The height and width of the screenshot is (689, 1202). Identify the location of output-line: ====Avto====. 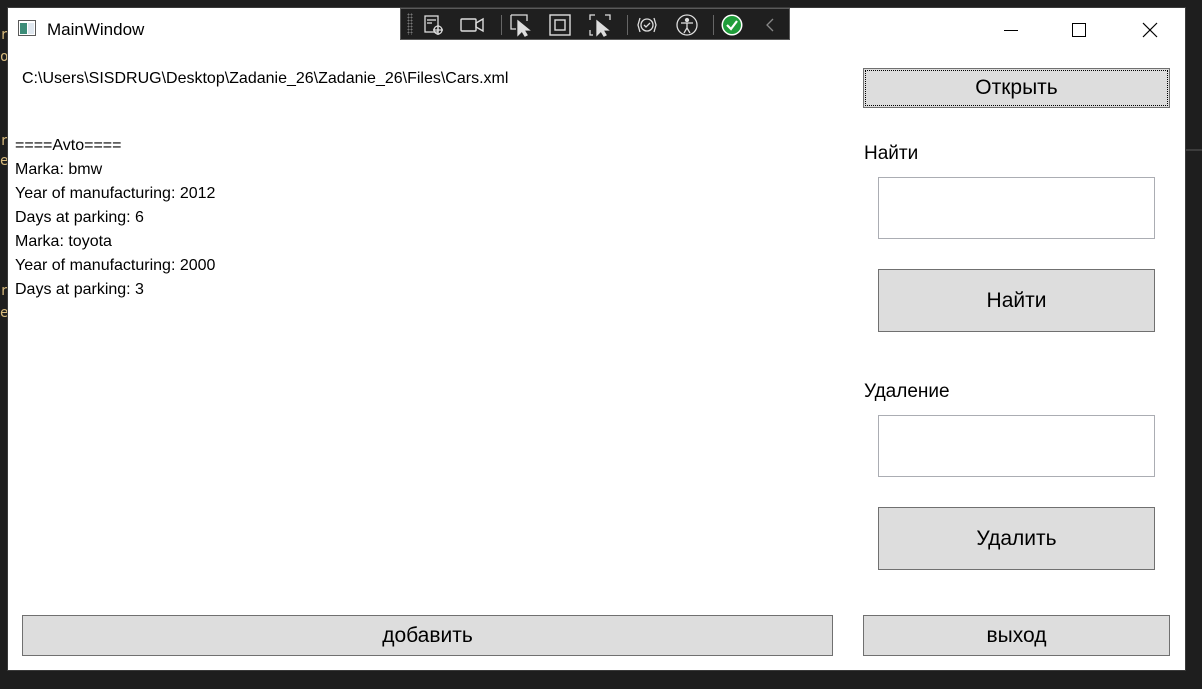
(68, 145).